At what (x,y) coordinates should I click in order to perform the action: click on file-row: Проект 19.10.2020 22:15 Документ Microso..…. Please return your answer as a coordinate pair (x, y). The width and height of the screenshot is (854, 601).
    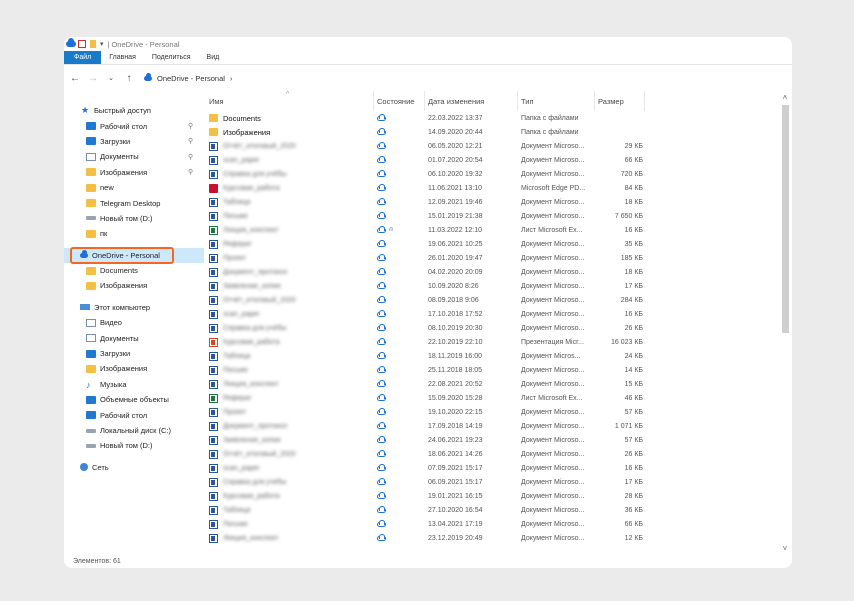
    Looking at the image, I should click on (491, 412).